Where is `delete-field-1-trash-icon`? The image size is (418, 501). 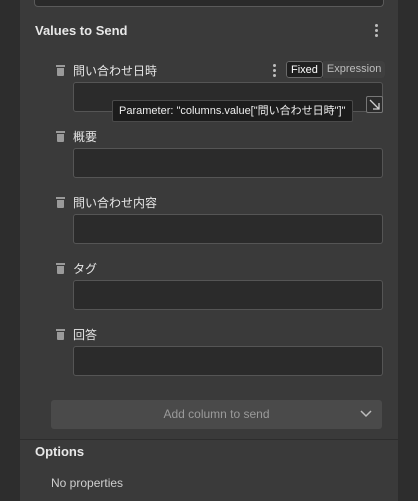 delete-field-1-trash-icon is located at coordinates (60, 70).